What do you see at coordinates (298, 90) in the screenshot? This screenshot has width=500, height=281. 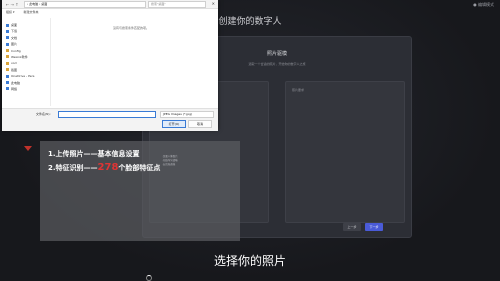 I see `requirements-title: 照片要求` at bounding box center [298, 90].